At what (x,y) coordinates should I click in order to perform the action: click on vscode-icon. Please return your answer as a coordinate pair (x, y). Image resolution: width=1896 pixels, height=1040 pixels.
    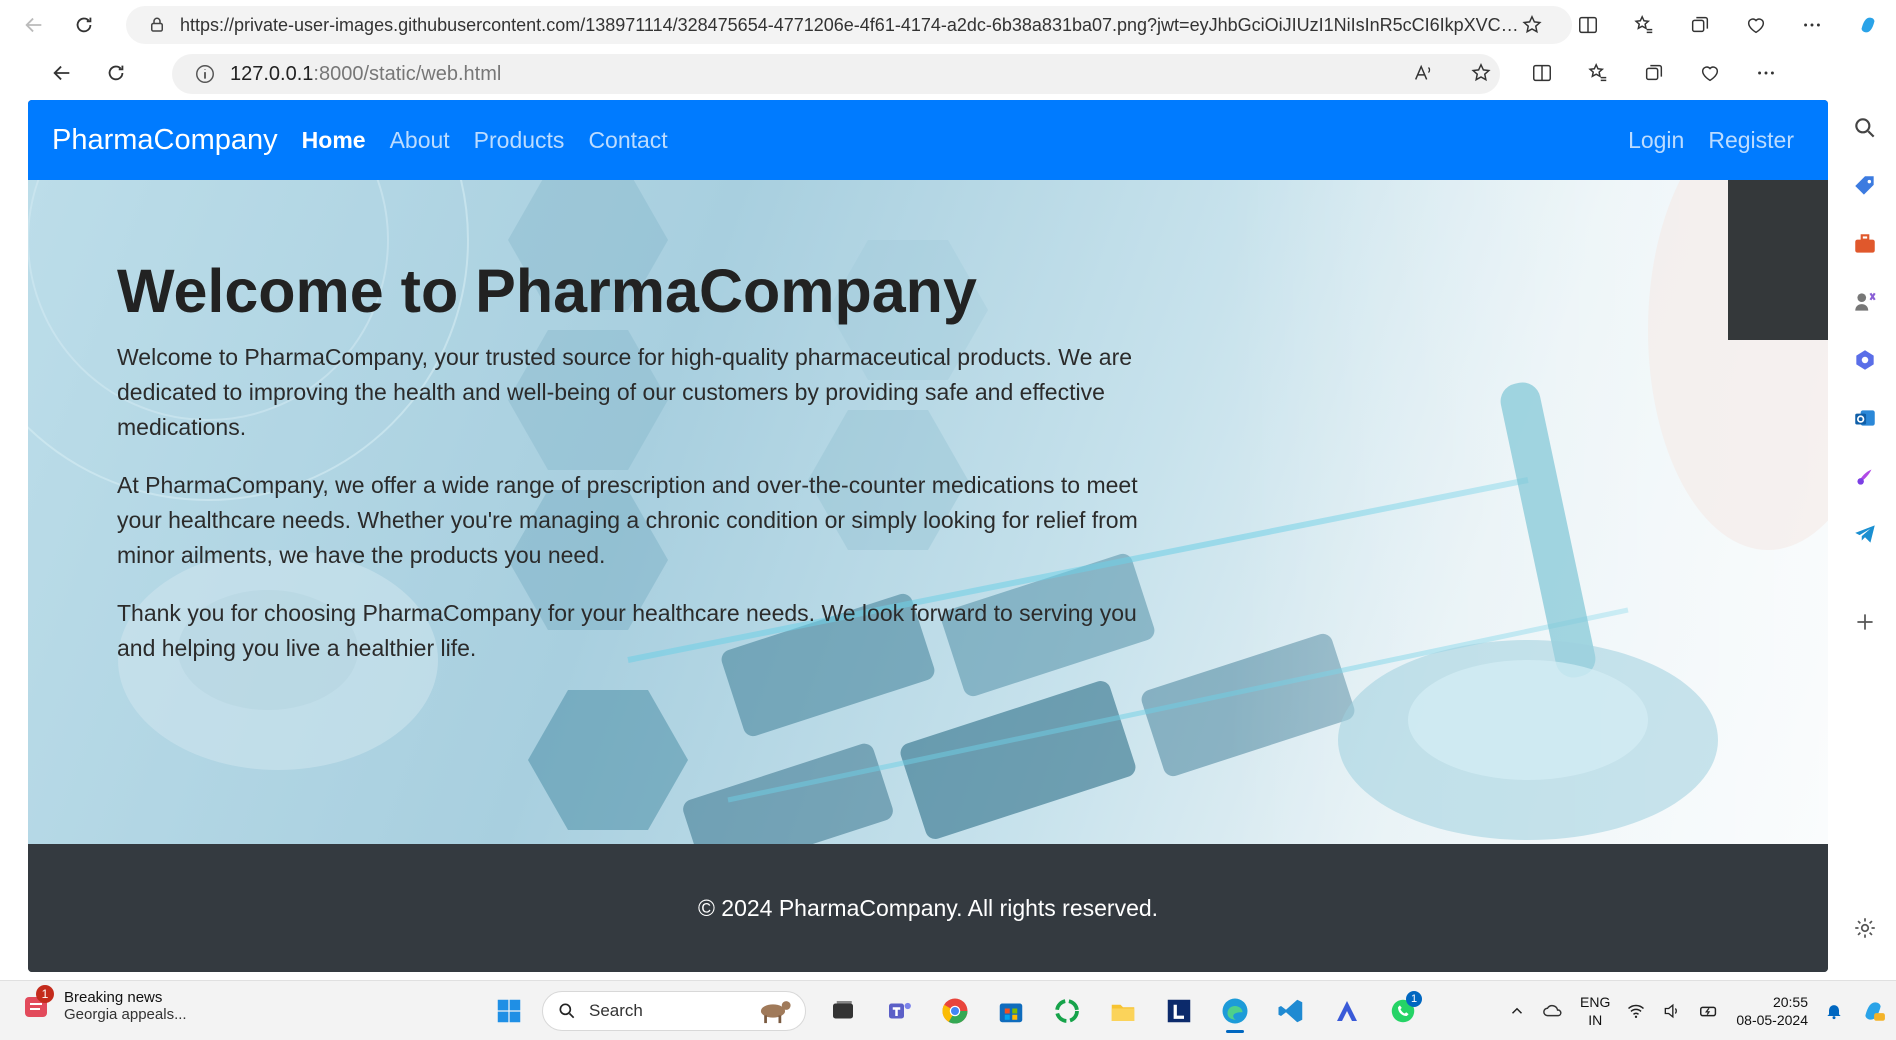
    Looking at the image, I should click on (1291, 1011).